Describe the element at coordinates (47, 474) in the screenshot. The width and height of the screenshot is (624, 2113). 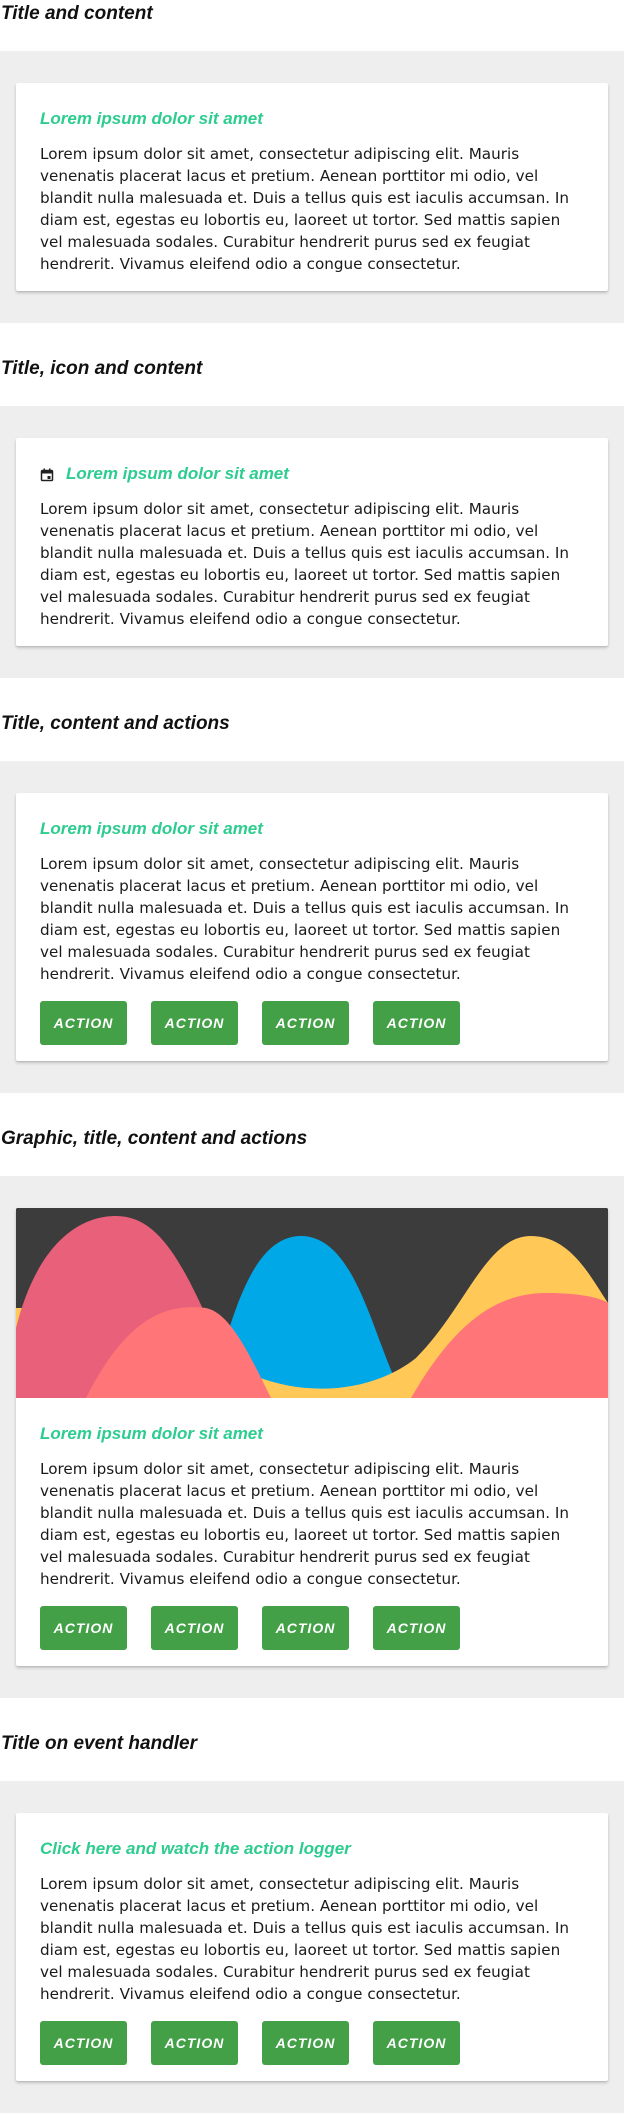
I see `calendar-icon` at that location.